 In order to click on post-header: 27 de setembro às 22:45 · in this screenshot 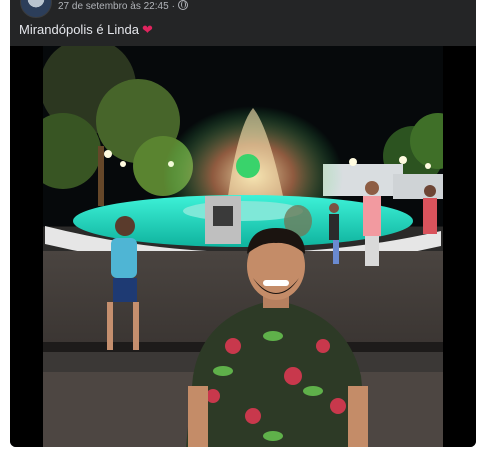, I will do `click(243, 9)`.